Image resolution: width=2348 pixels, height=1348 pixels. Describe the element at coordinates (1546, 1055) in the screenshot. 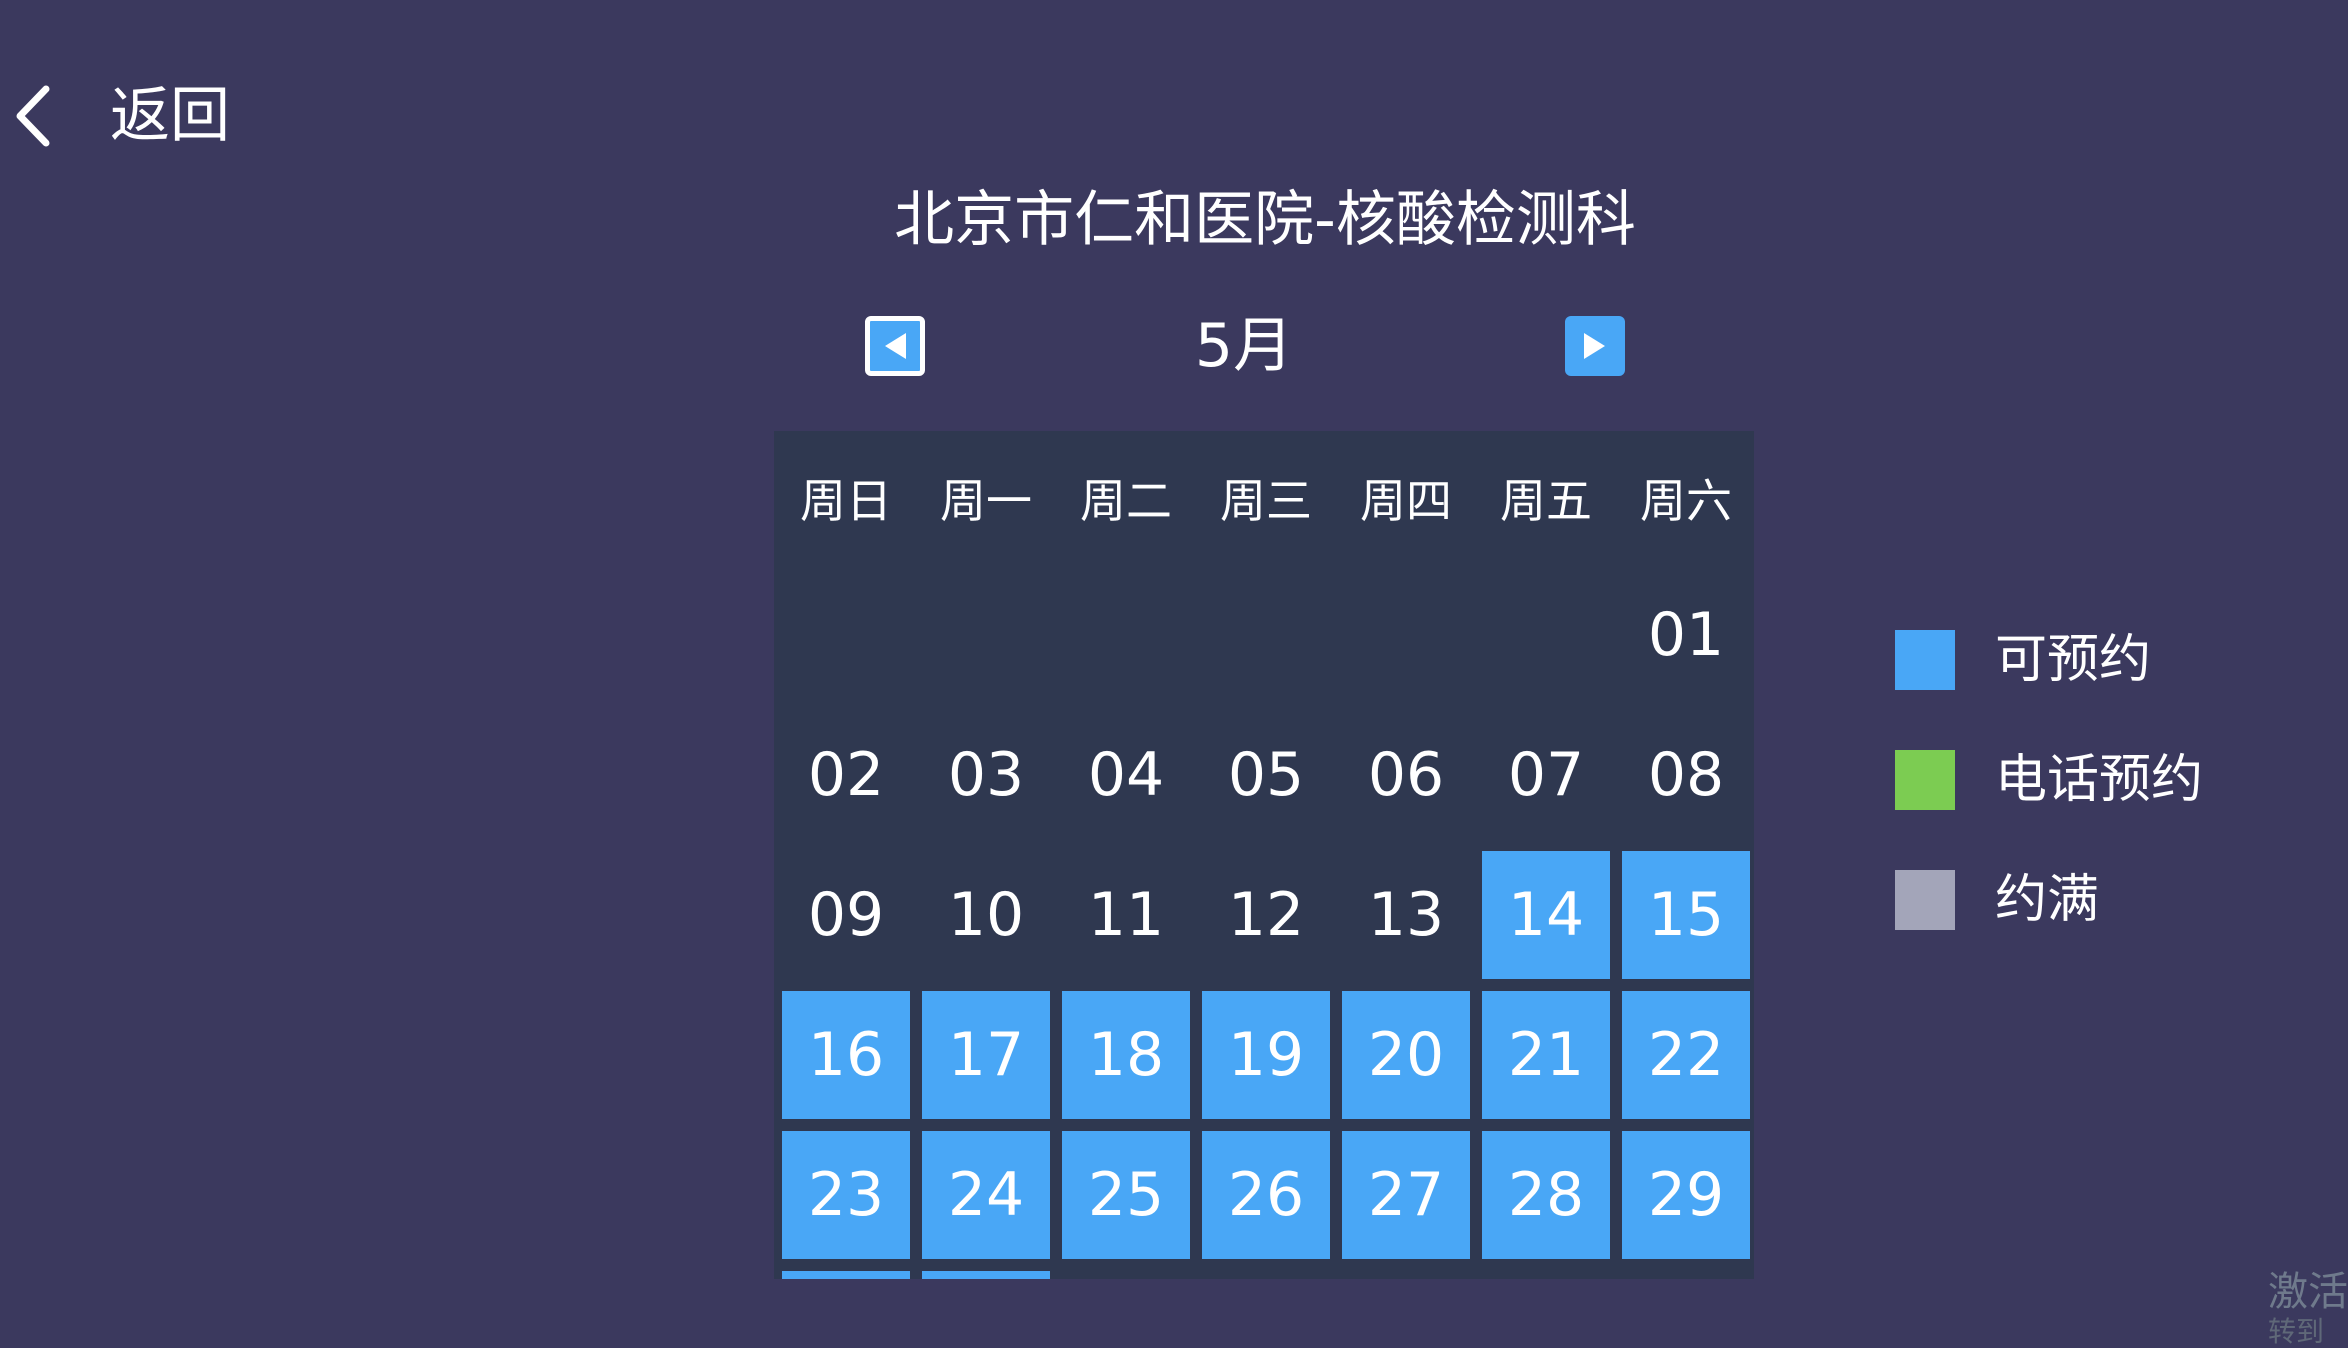

I see `calendar-day-available: 21` at that location.